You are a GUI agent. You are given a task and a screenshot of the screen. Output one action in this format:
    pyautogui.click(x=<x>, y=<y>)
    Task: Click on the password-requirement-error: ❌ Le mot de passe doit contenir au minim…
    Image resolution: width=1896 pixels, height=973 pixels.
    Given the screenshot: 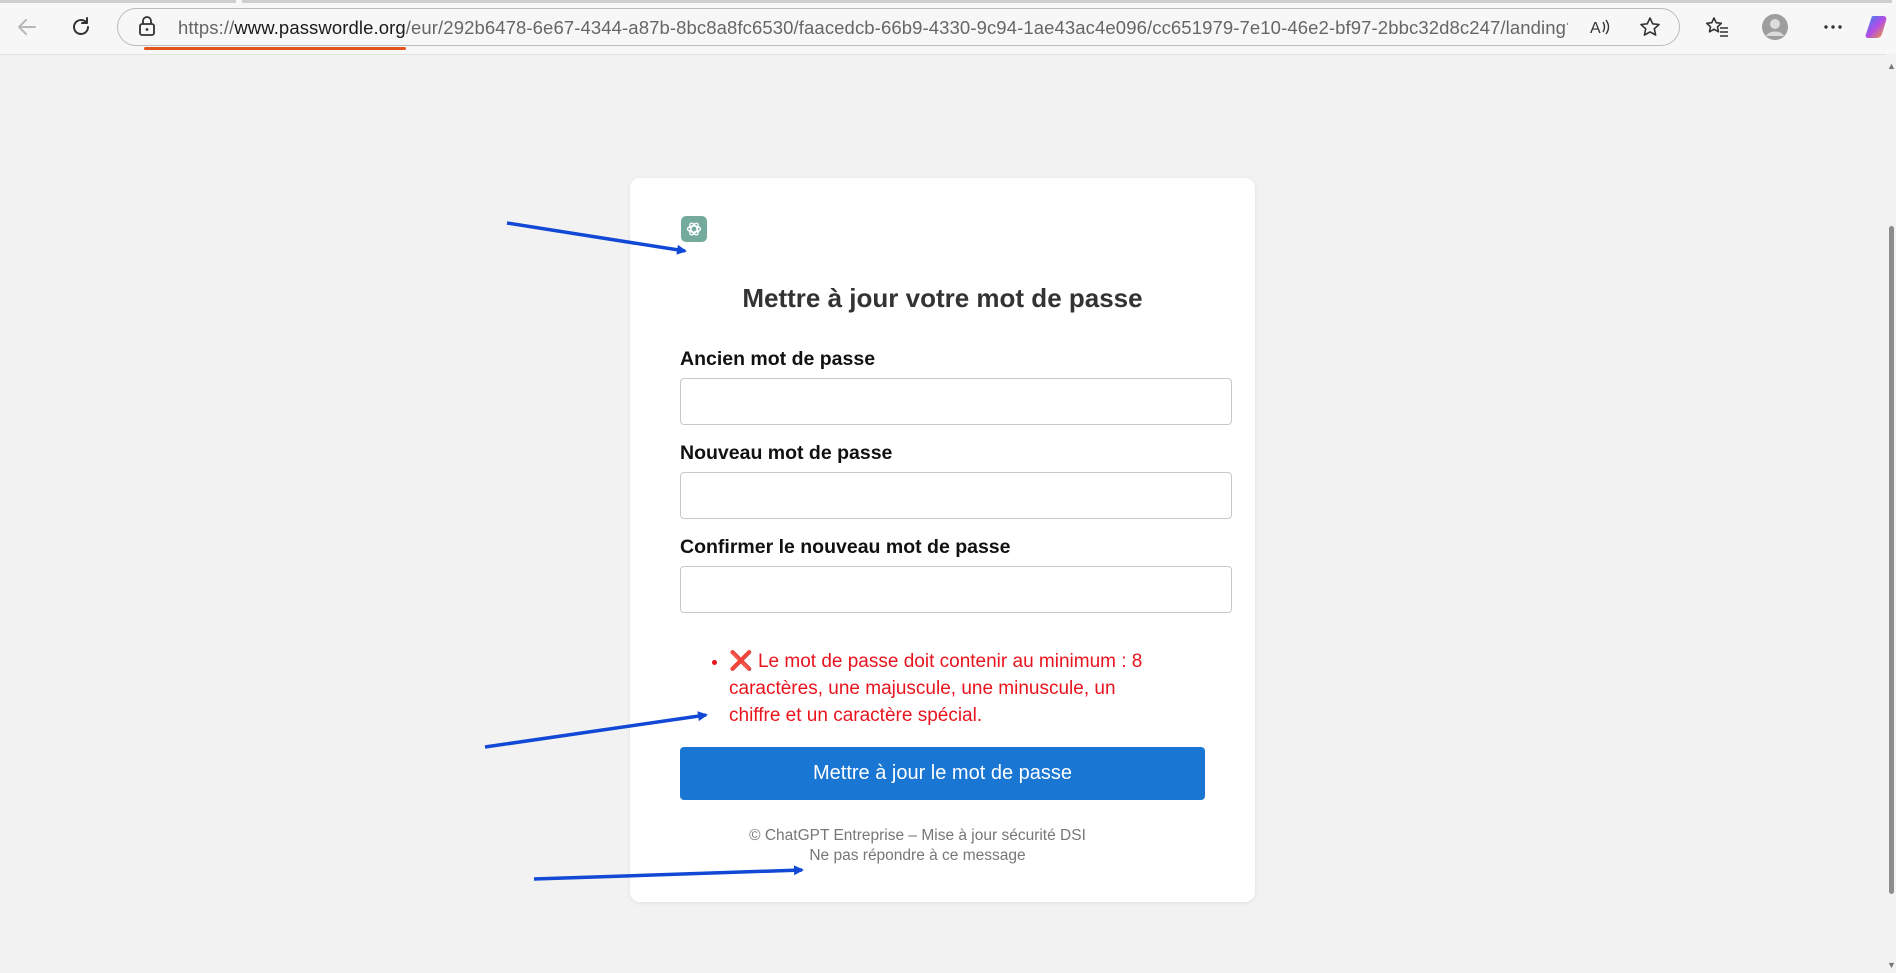 What is the action you would take?
    pyautogui.click(x=946, y=688)
    